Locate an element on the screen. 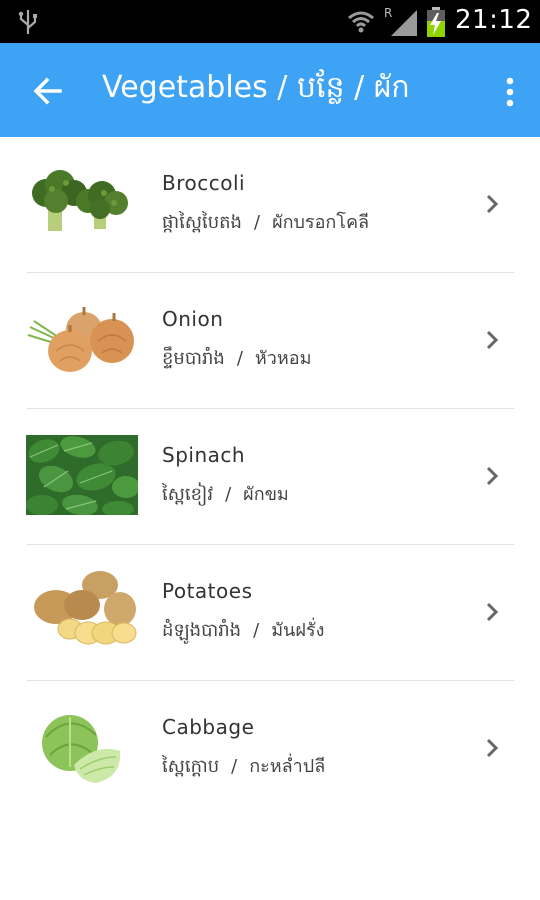  item-khmer-name: ខ្ទឹមបារាំង is located at coordinates (193, 358).